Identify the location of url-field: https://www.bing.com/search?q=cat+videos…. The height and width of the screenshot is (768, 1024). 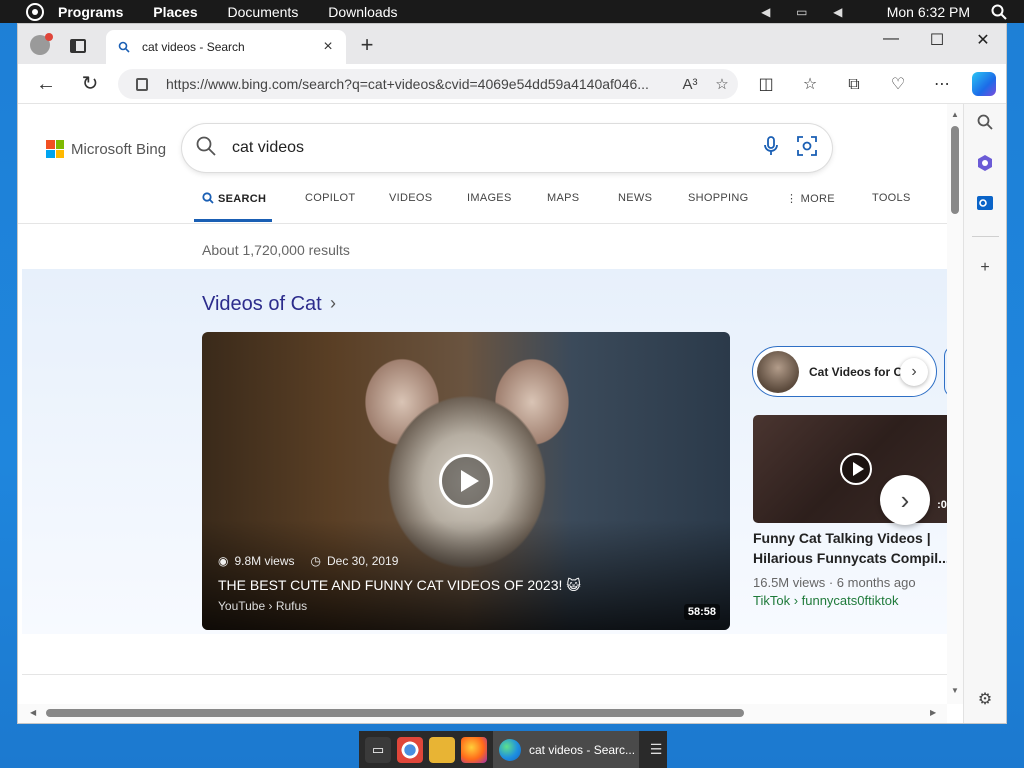
(428, 84).